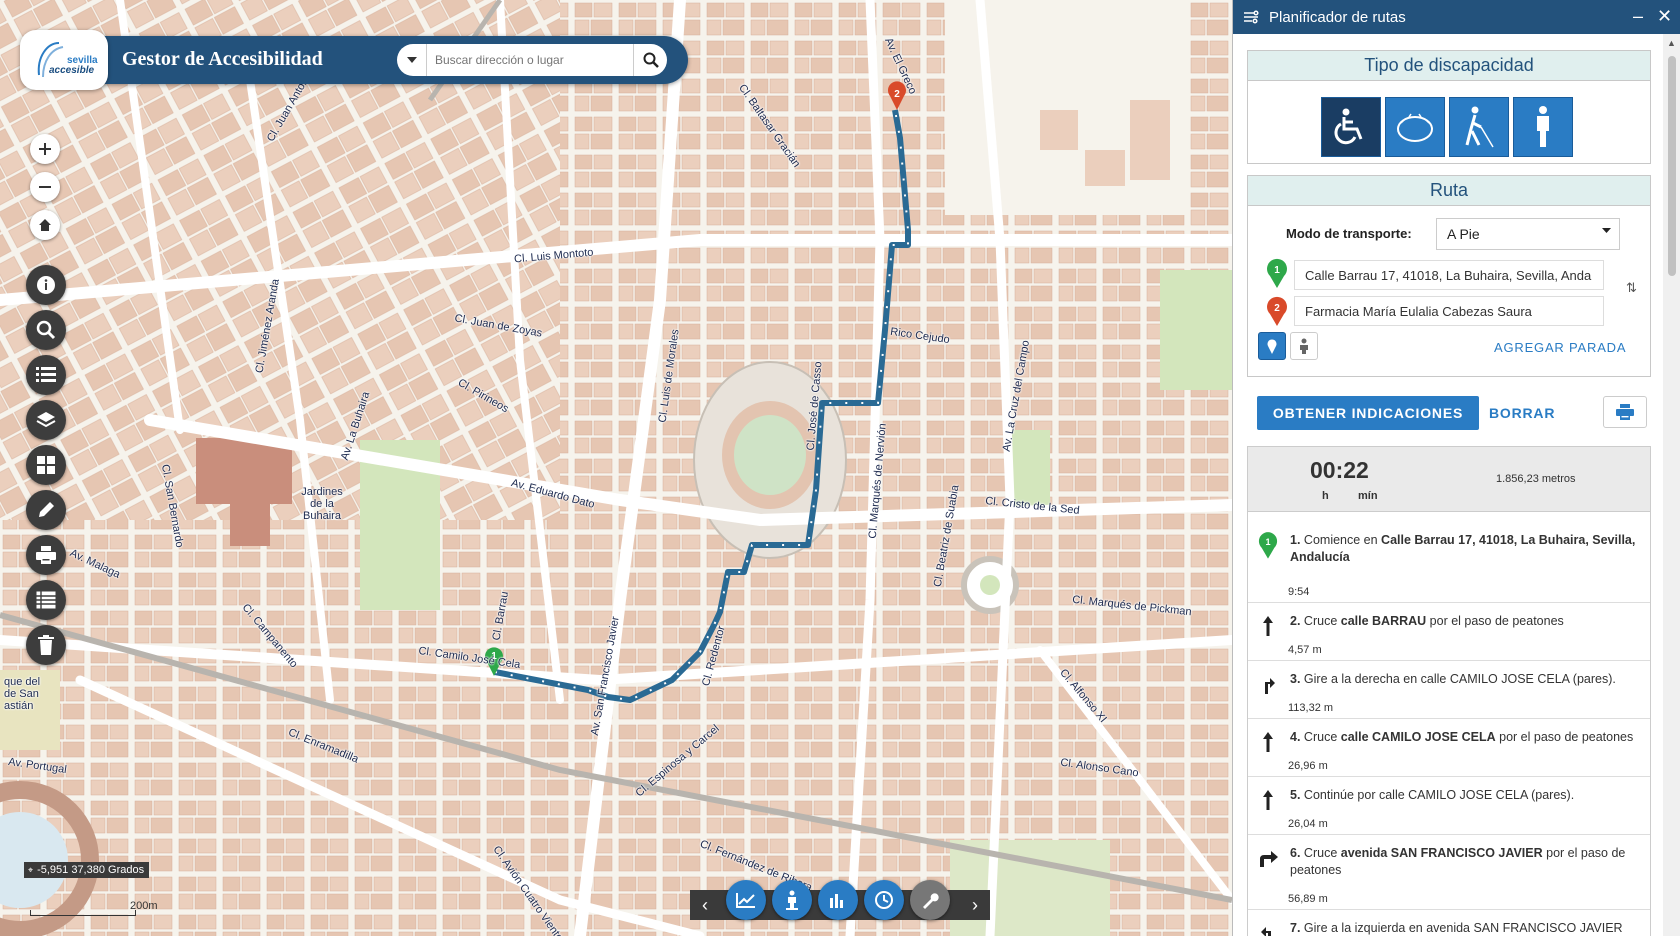  I want to click on transport-select: A Pie, so click(1528, 234).